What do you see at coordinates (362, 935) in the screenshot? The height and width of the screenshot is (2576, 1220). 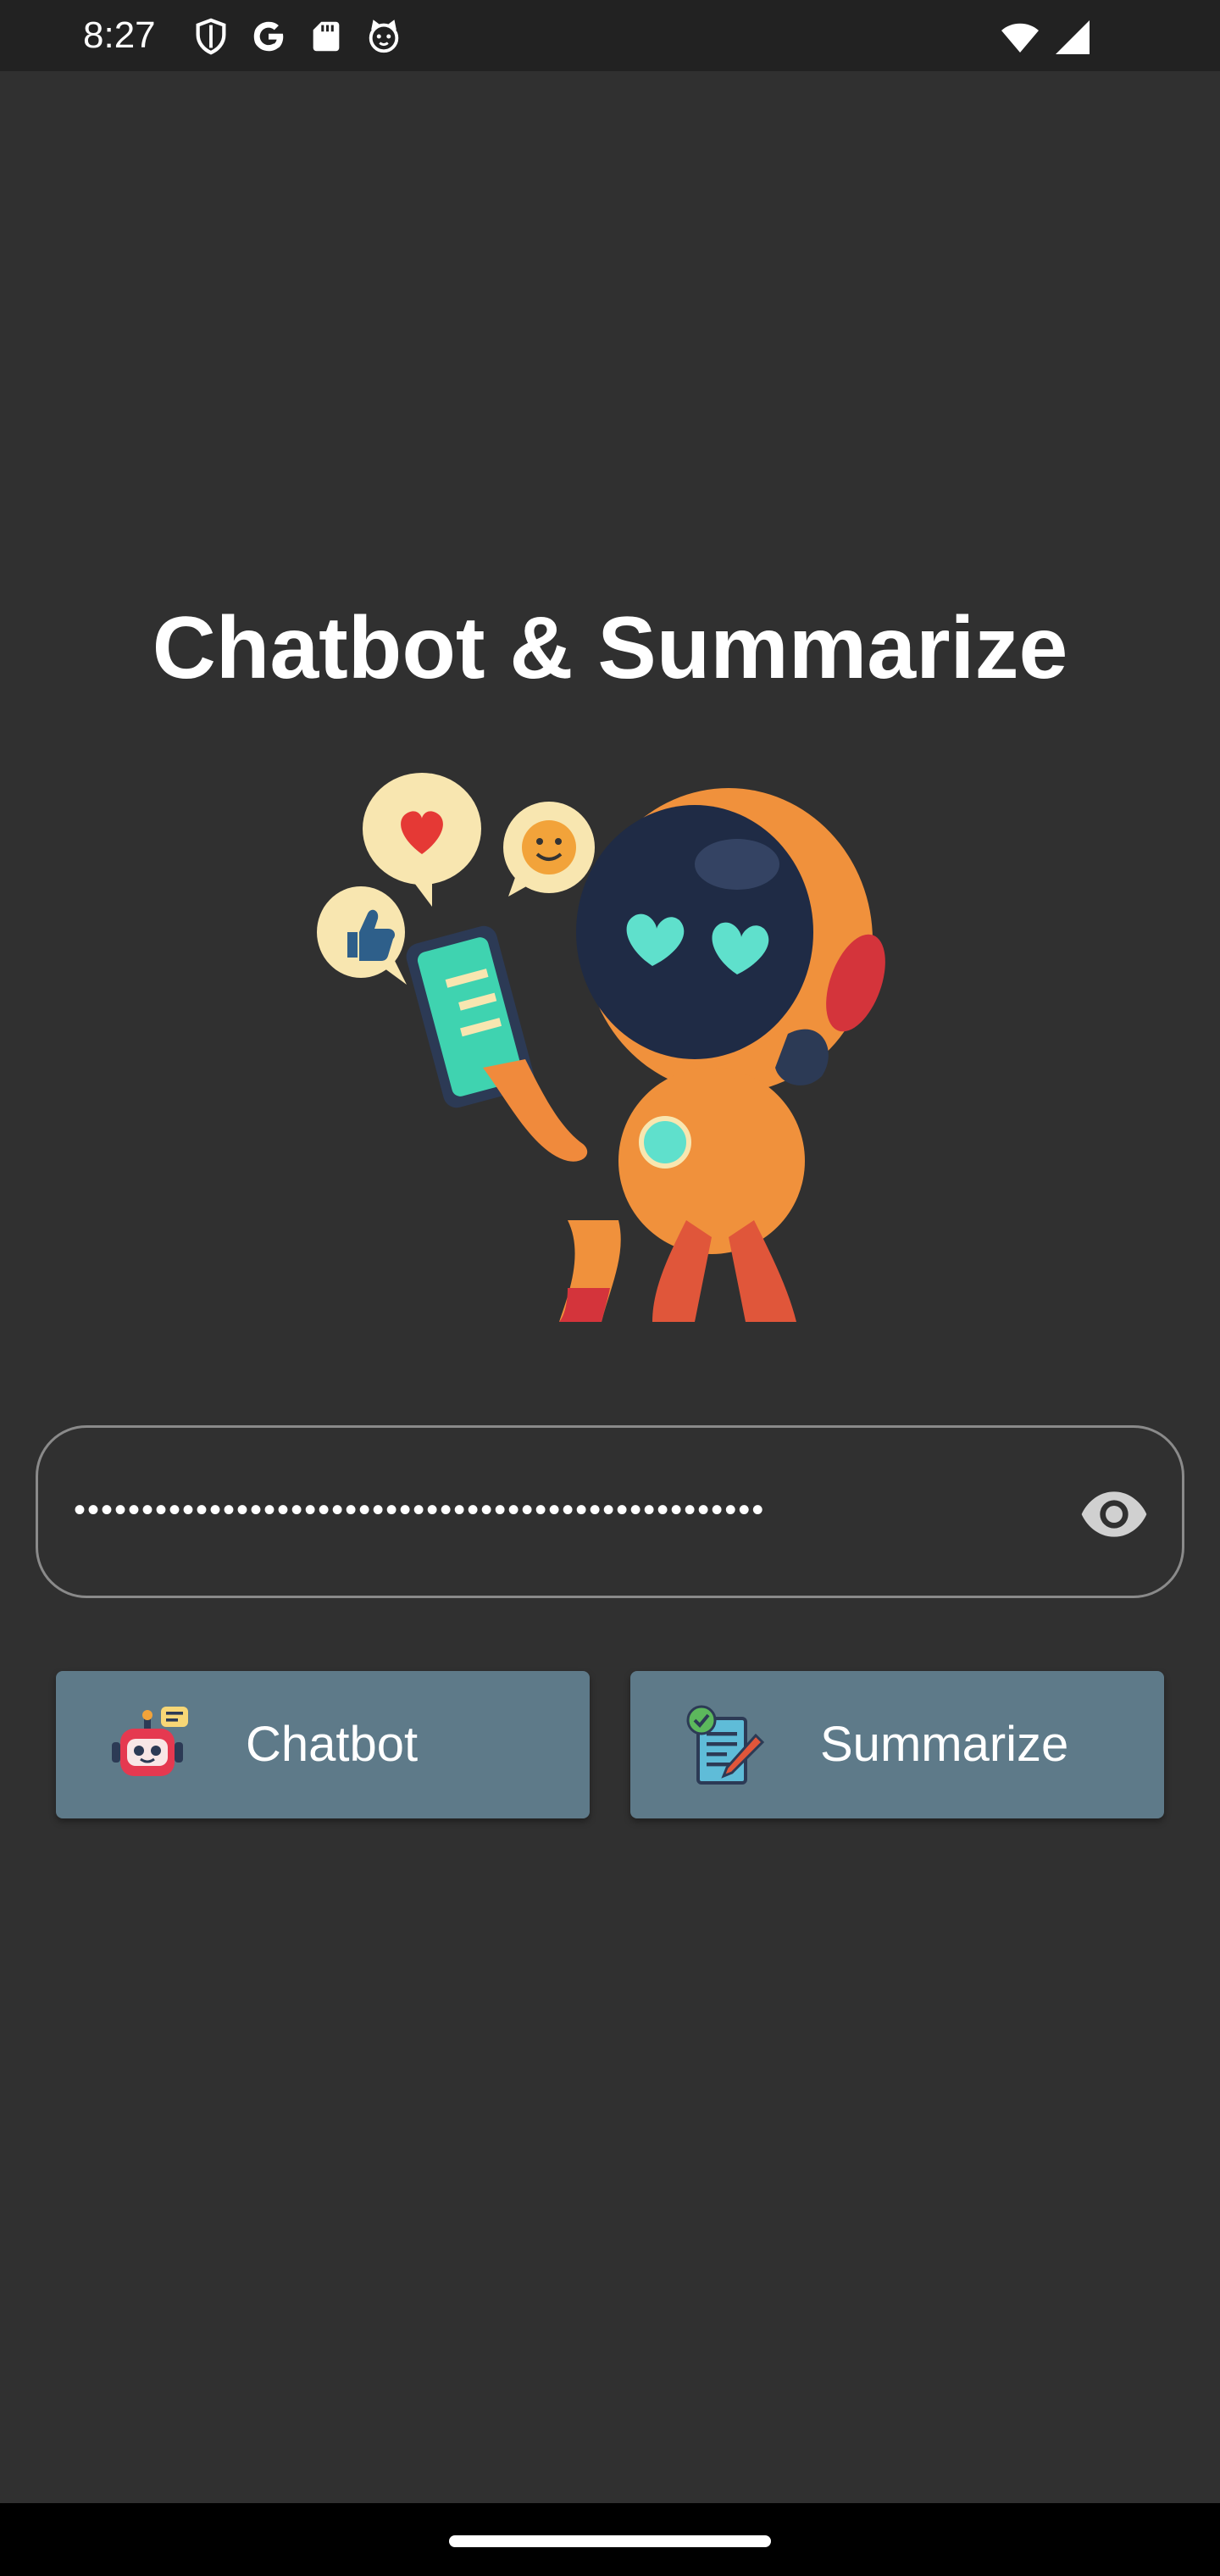 I see `thumbs-up-bubble-icon` at bounding box center [362, 935].